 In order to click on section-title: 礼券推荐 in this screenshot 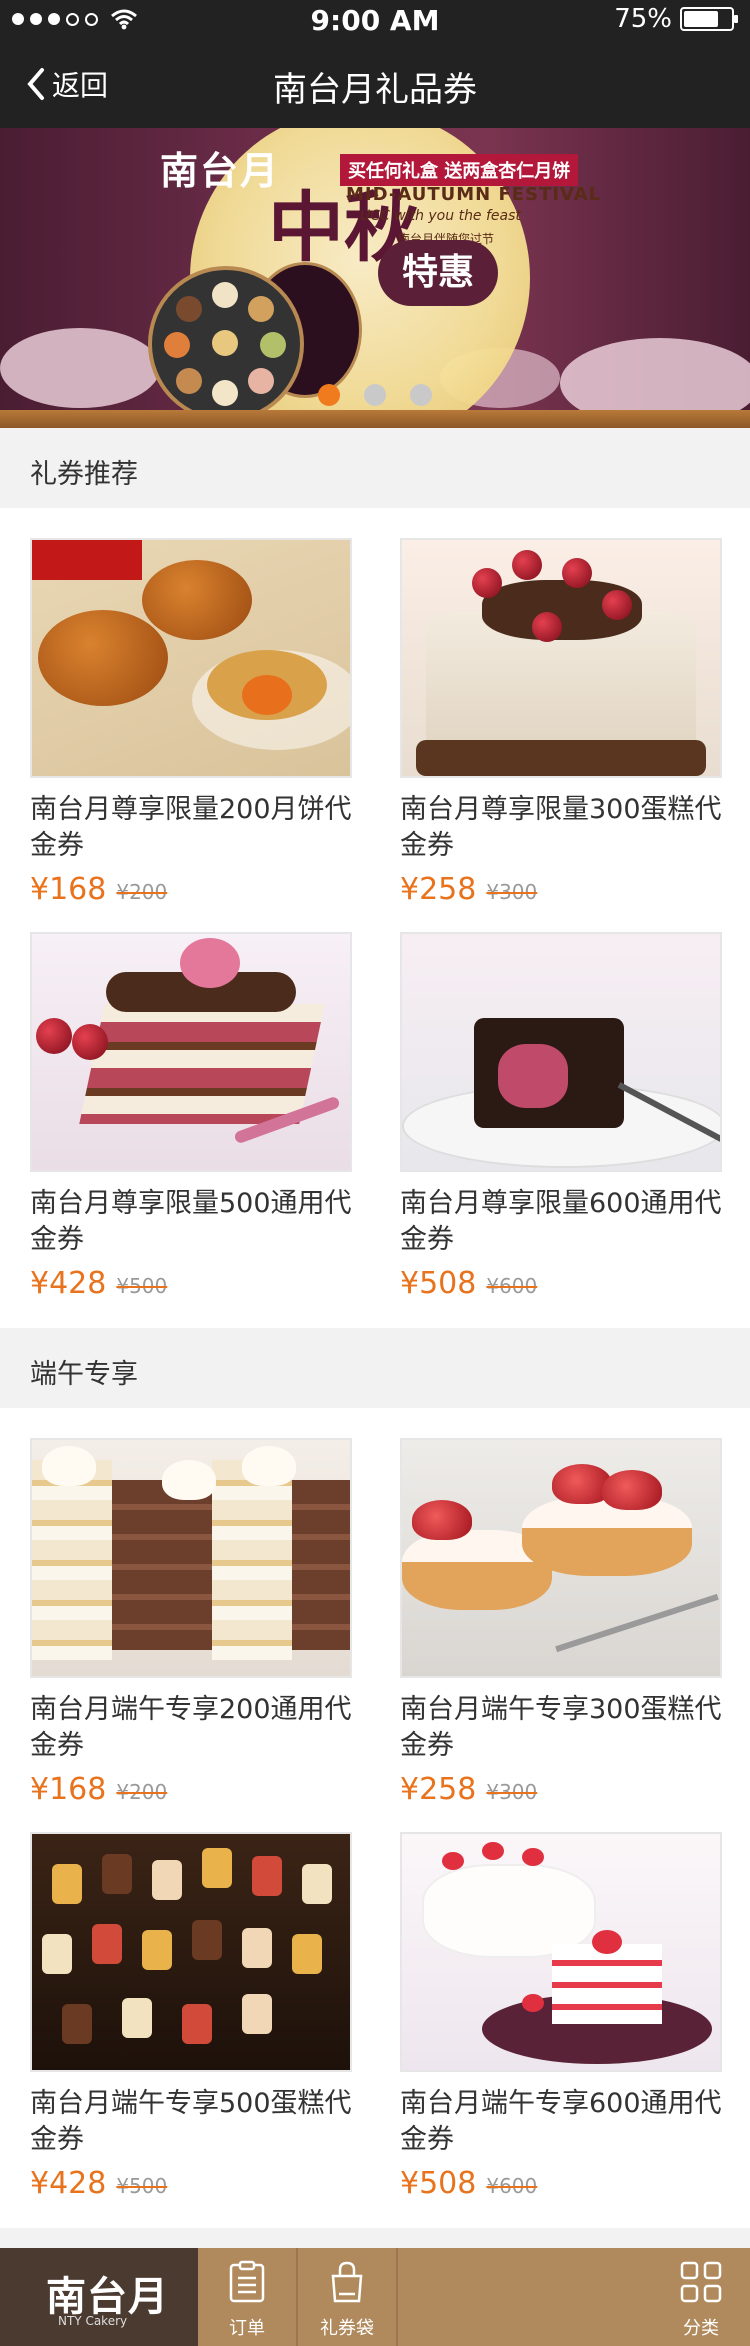, I will do `click(84, 474)`.